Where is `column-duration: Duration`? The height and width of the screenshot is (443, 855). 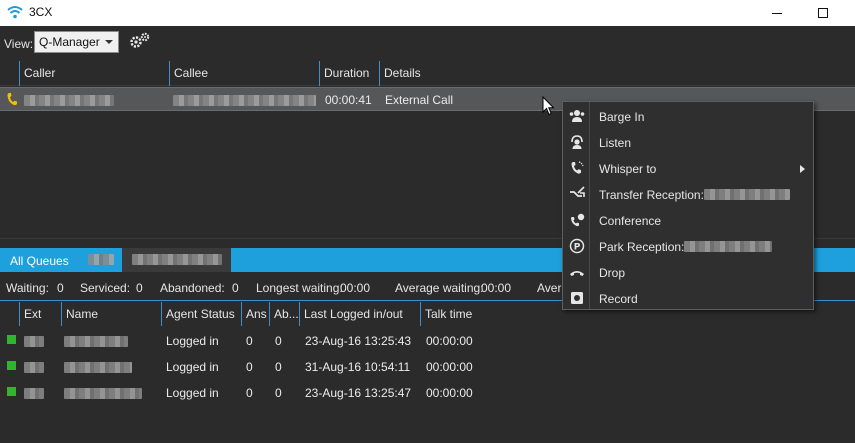 column-duration: Duration is located at coordinates (349, 73).